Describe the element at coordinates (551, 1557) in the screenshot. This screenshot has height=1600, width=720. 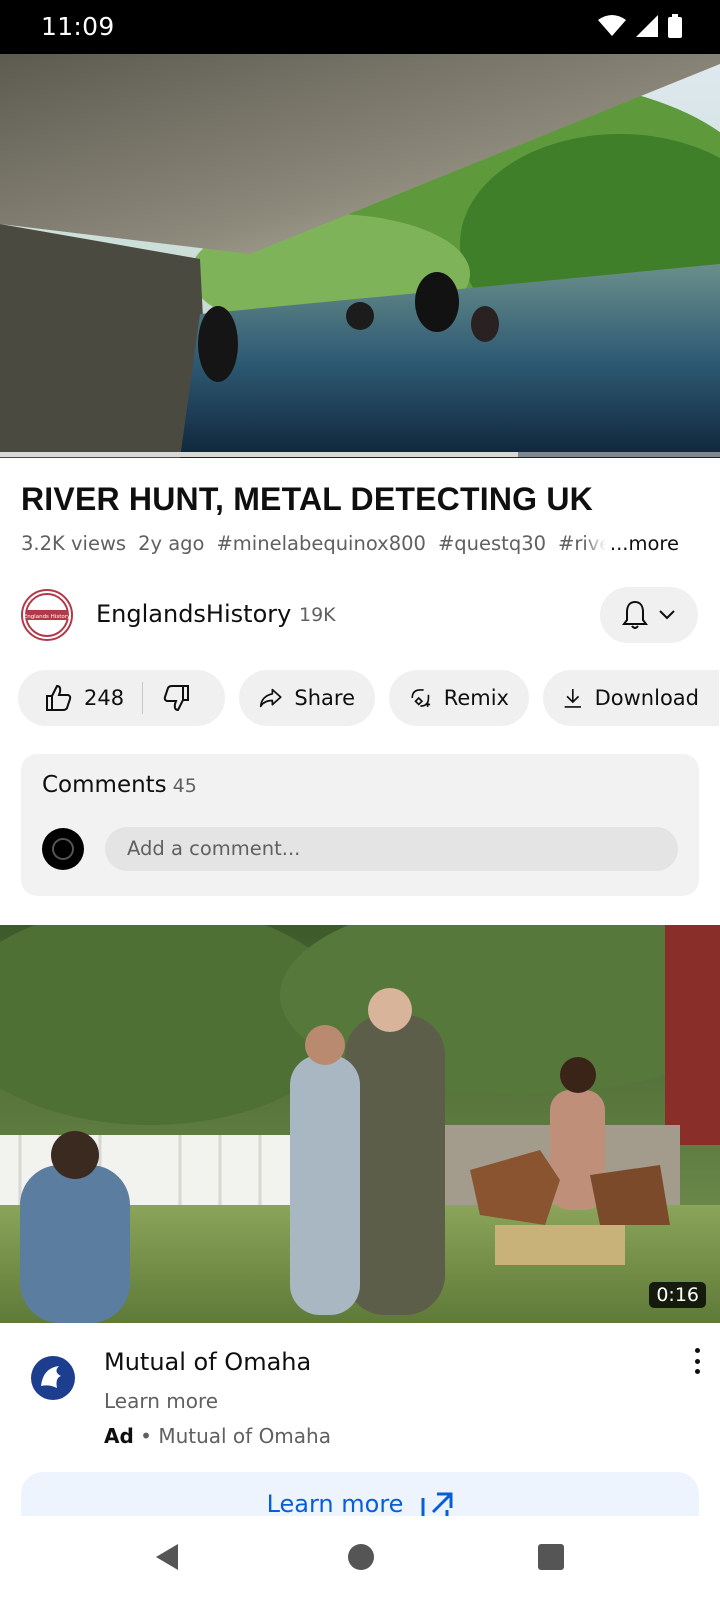
I see `nav-recents-icon` at that location.